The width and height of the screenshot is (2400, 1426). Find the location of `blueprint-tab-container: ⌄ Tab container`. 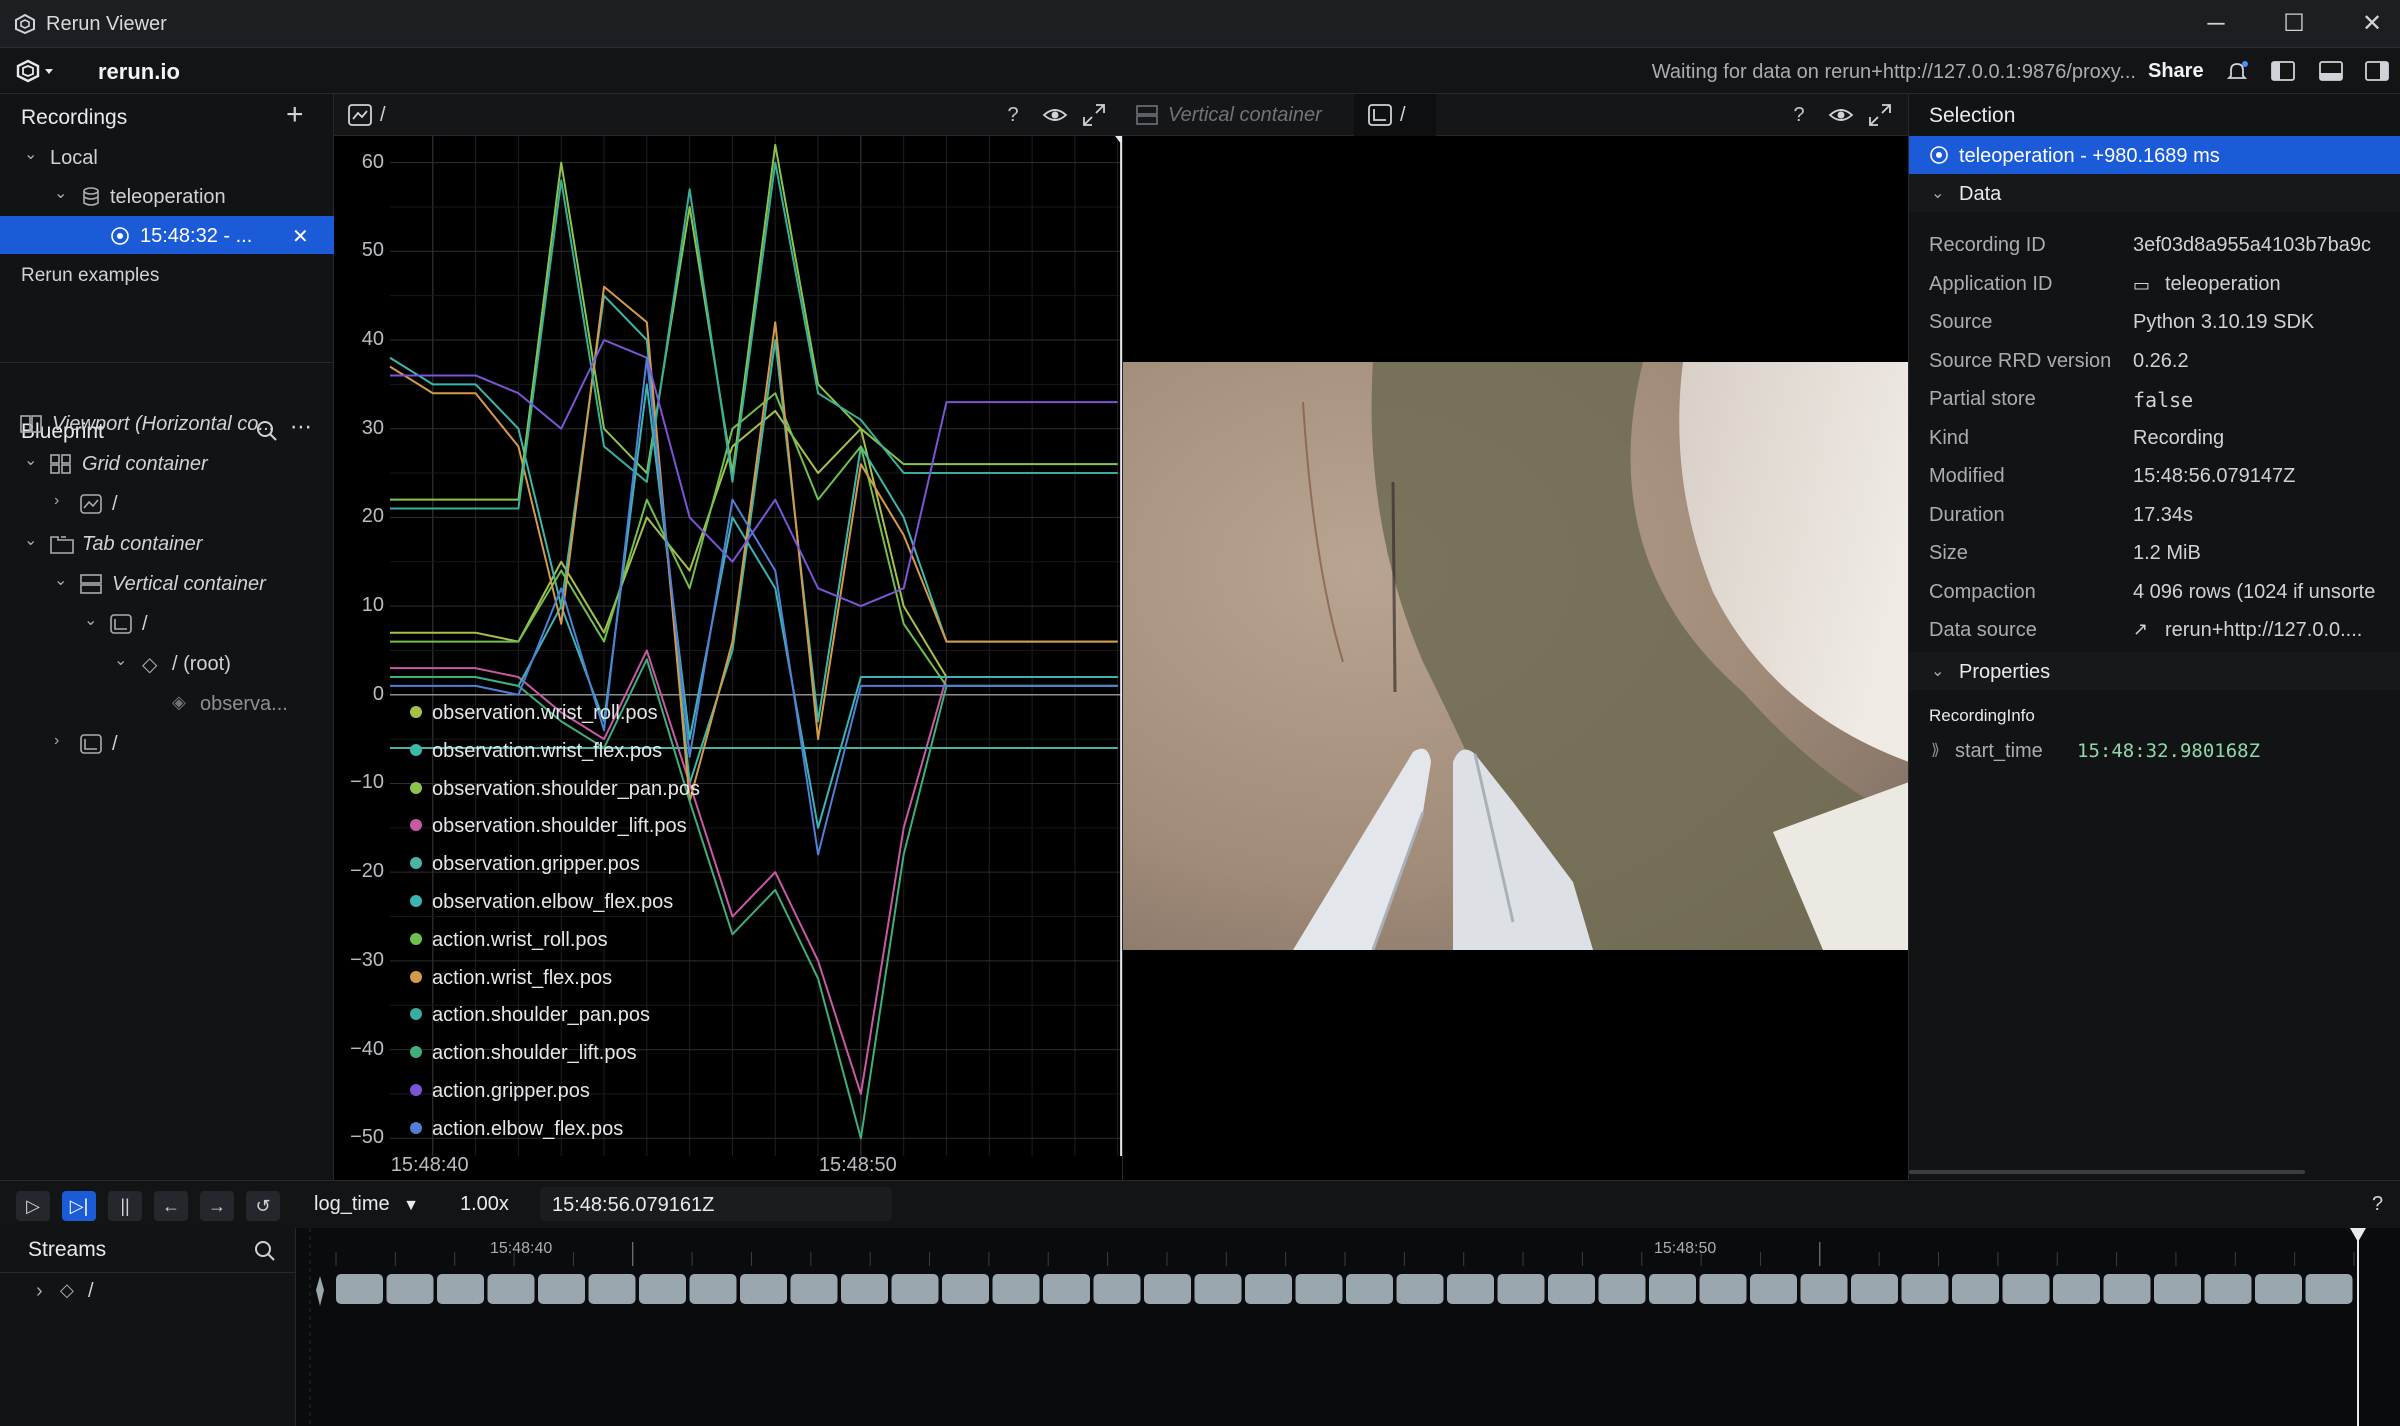

blueprint-tab-container: ⌄ Tab container is located at coordinates (167, 543).